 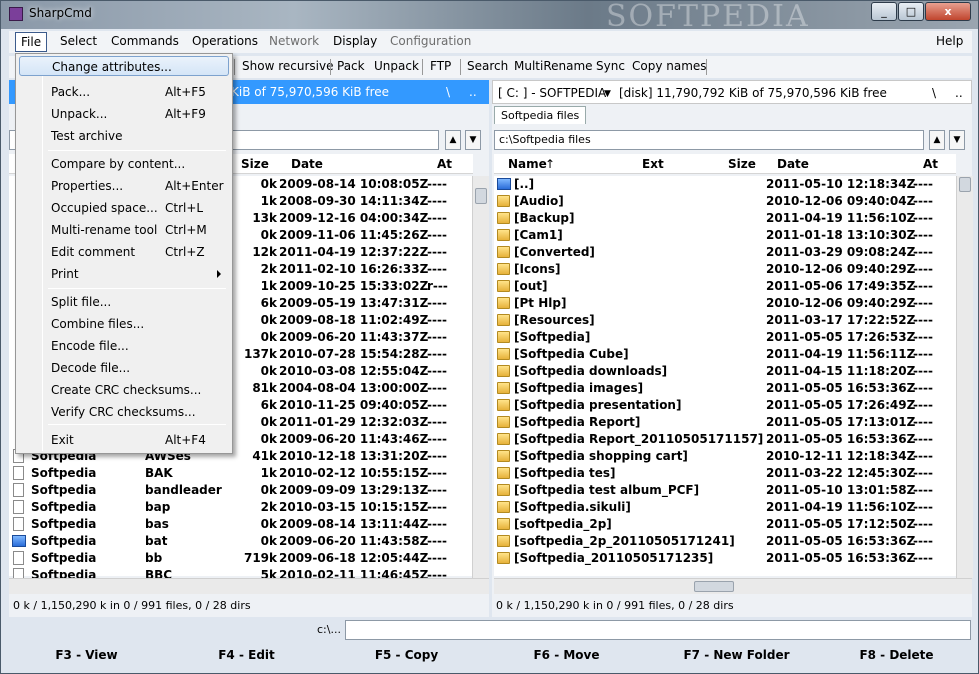 I want to click on table-row: [Converted] 2011-03-29 09:08:24Z ----, so click(x=725, y=252).